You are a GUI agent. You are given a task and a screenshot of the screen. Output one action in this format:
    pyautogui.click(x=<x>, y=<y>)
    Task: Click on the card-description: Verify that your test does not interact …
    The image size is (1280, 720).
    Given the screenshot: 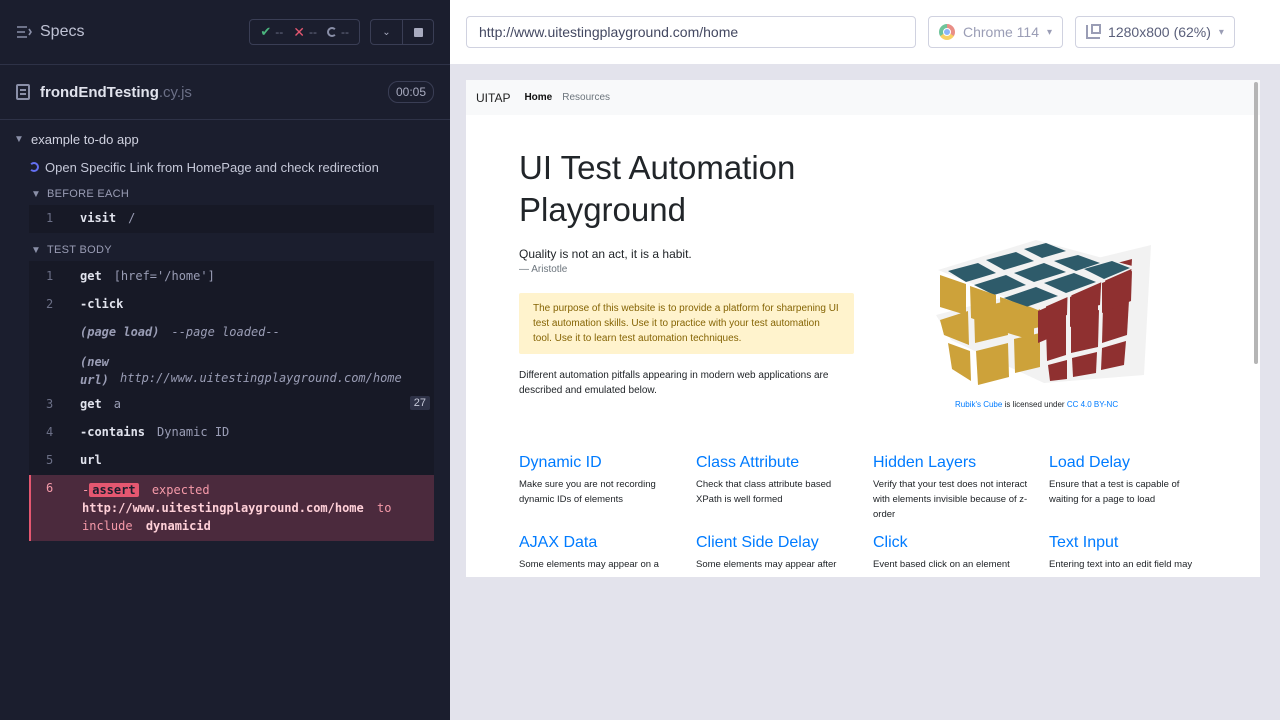 What is the action you would take?
    pyautogui.click(x=950, y=499)
    